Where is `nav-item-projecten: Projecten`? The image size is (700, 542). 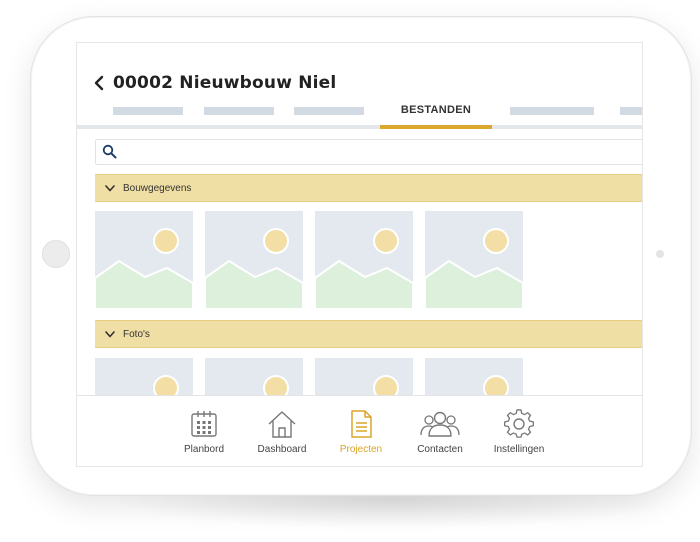 nav-item-projecten: Projecten is located at coordinates (361, 434).